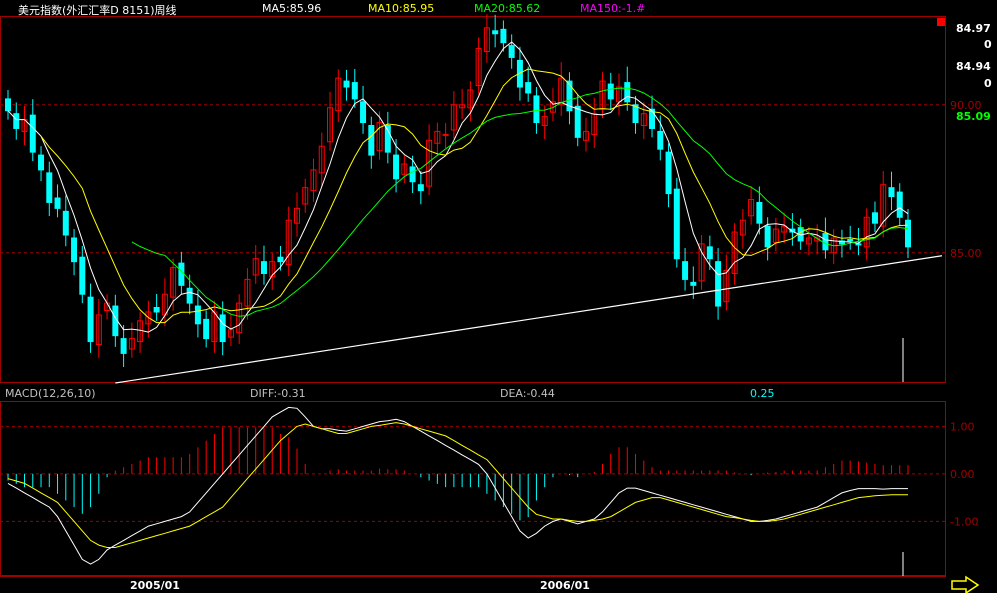  What do you see at coordinates (962, 426) in the screenshot?
I see `macd-tick-label: 1.00` at bounding box center [962, 426].